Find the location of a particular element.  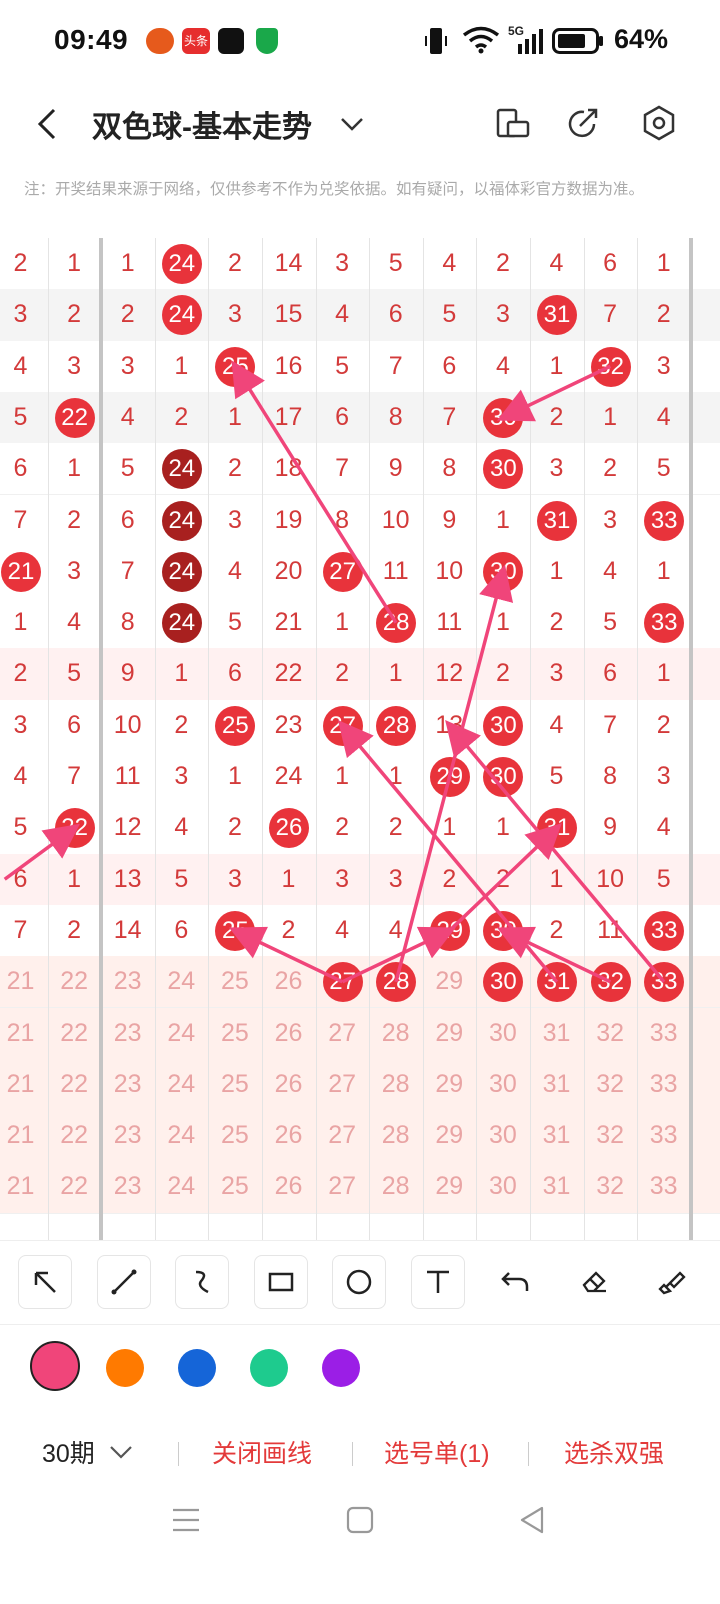

tiktok-notification-icon is located at coordinates (231, 41).